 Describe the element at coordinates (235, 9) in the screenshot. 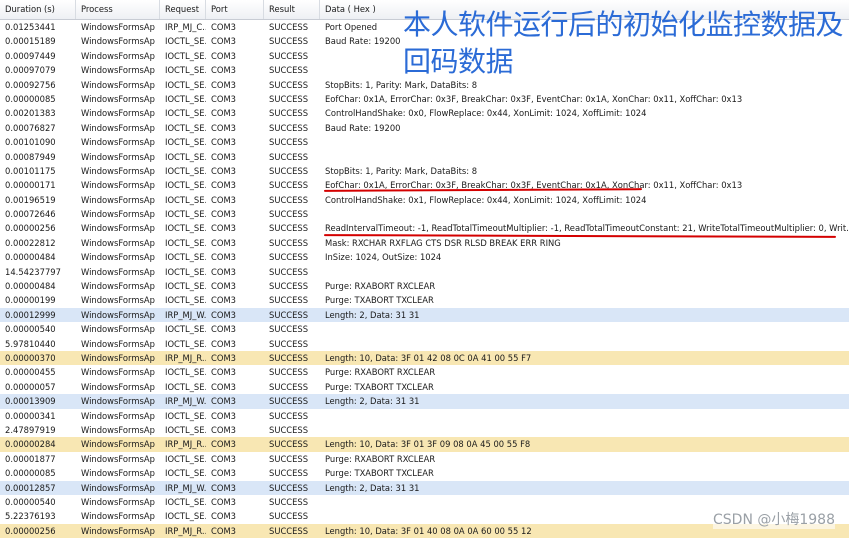

I see `column-header-port: Port` at that location.